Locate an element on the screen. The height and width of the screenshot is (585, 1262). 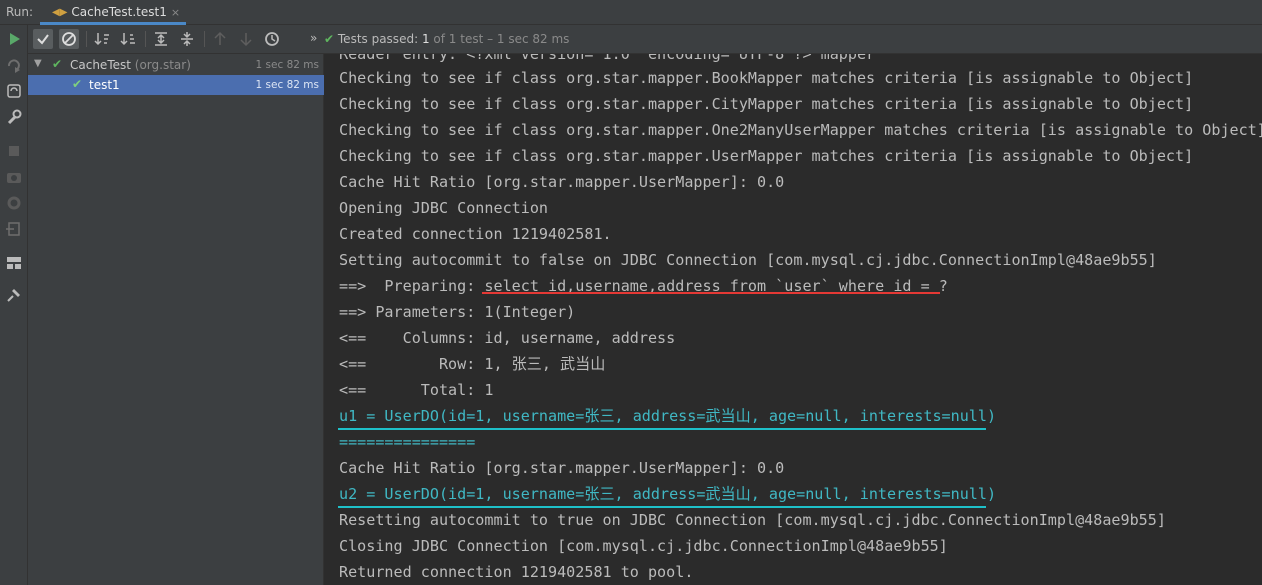
status-count: 1 is located at coordinates (425, 39).